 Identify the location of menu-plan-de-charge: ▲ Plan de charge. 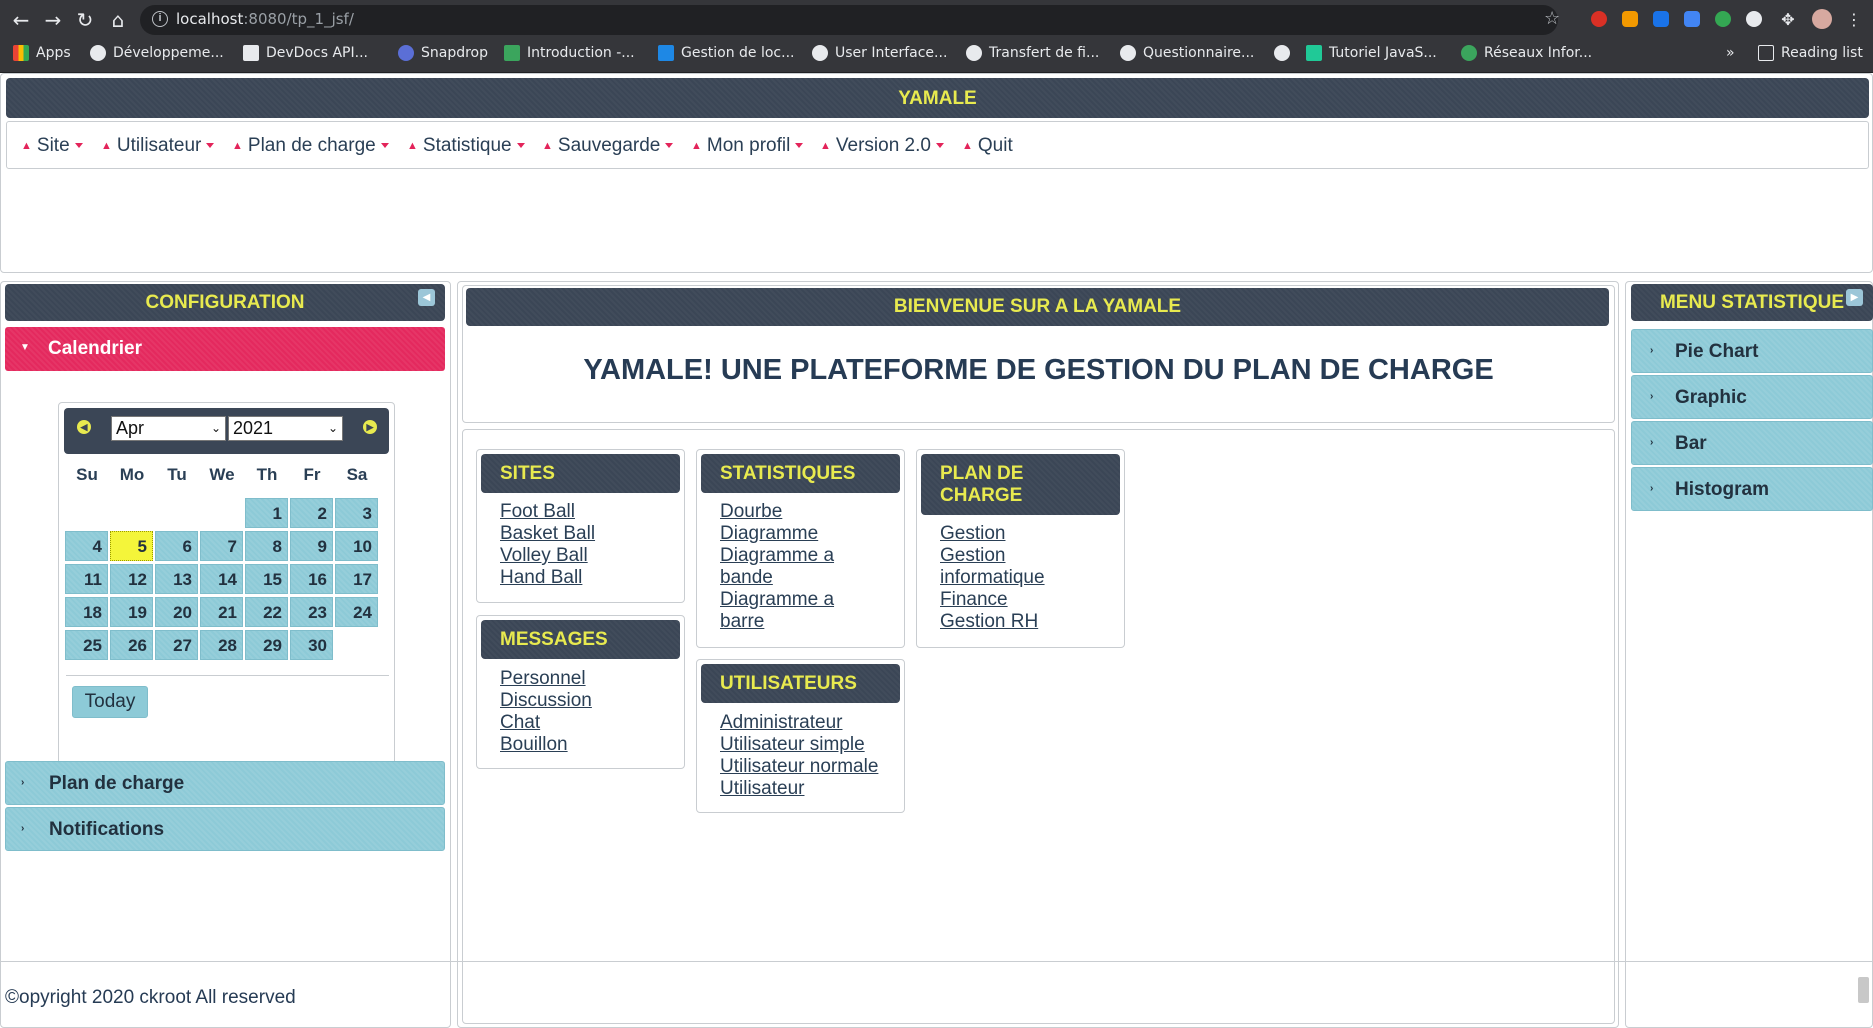
(310, 146).